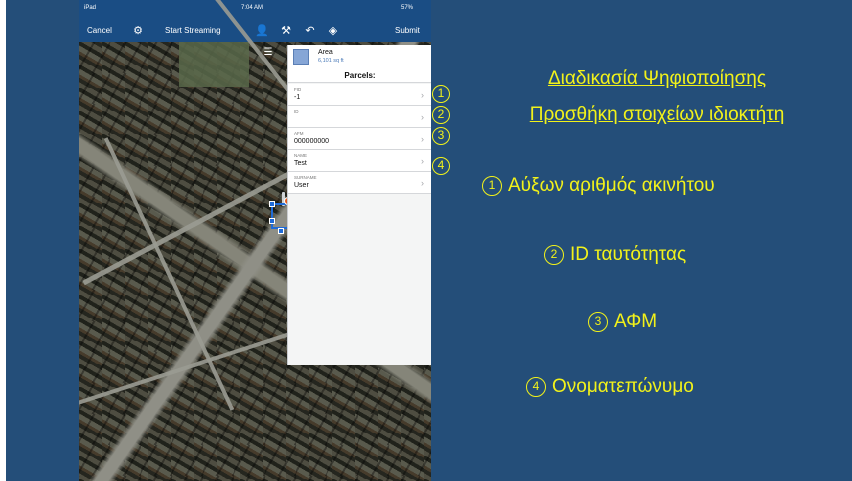 The image size is (852, 481). I want to click on layer-size: 6,101 sq ft, so click(331, 61).